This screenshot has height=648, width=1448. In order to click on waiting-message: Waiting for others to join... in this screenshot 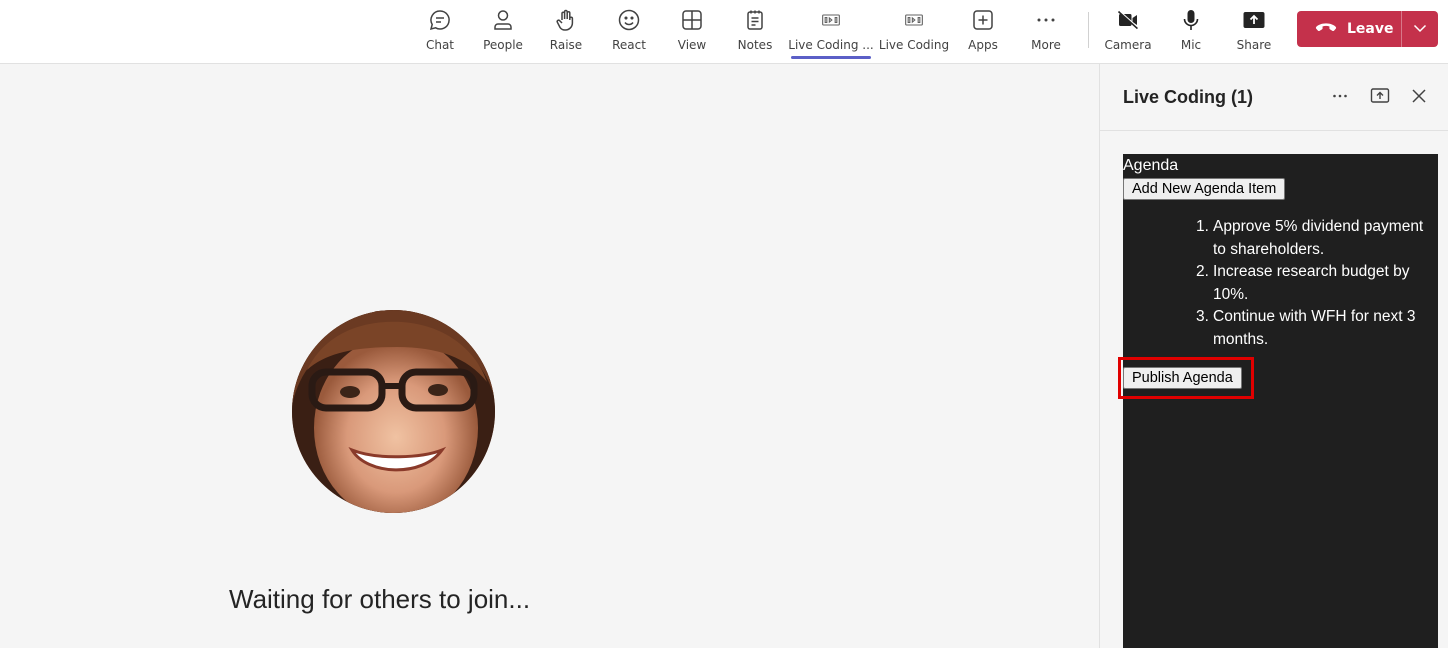, I will do `click(380, 599)`.